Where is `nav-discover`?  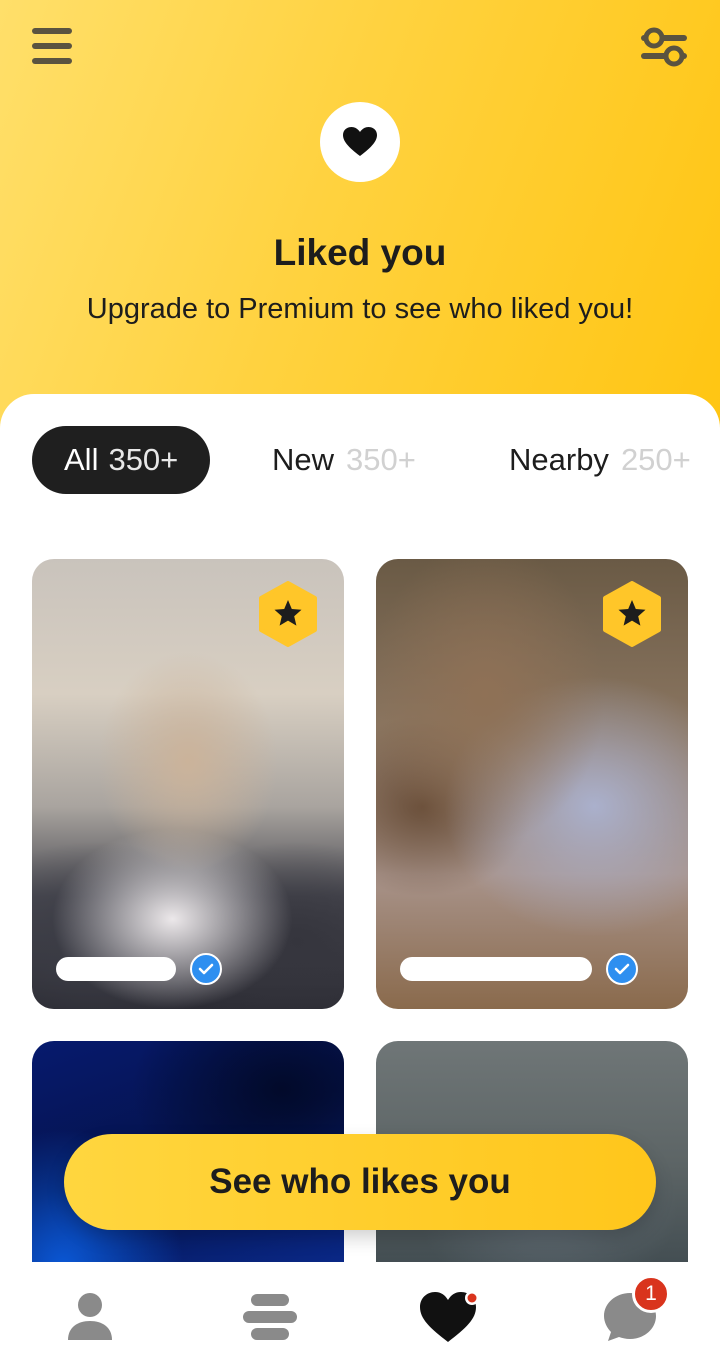 nav-discover is located at coordinates (270, 1317).